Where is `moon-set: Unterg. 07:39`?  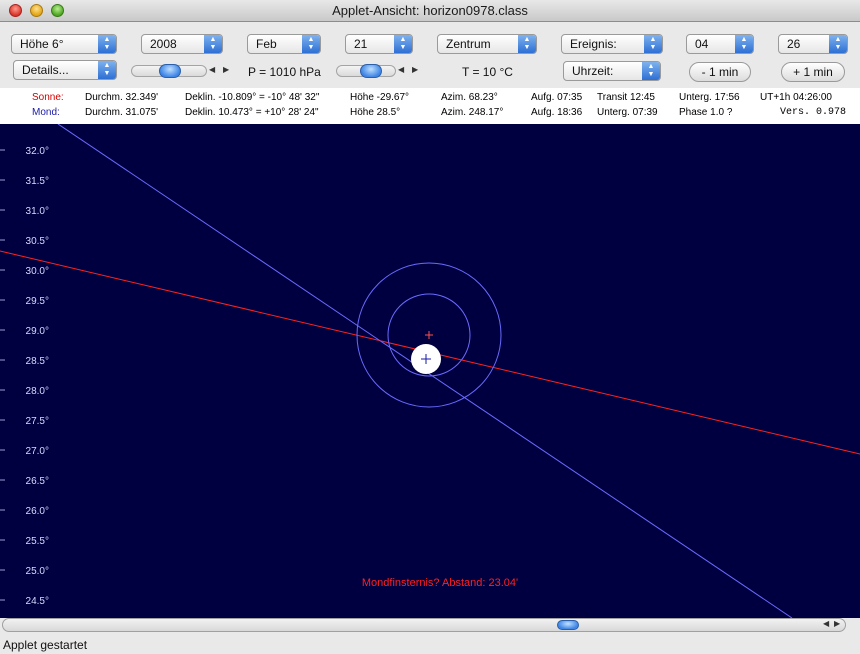 moon-set: Unterg. 07:39 is located at coordinates (627, 112).